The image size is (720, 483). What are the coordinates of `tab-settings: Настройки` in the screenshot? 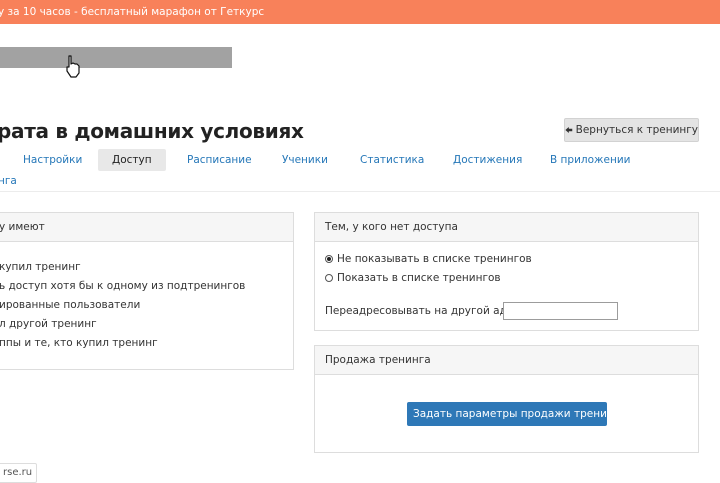 It's located at (52, 160).